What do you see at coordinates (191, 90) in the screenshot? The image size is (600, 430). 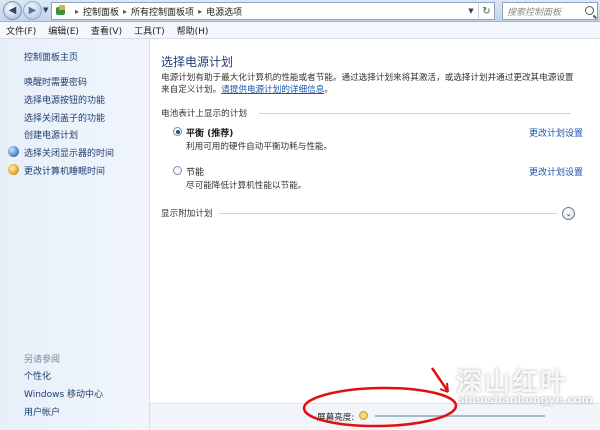 I see `description-prefix: 来自定义计划。` at bounding box center [191, 90].